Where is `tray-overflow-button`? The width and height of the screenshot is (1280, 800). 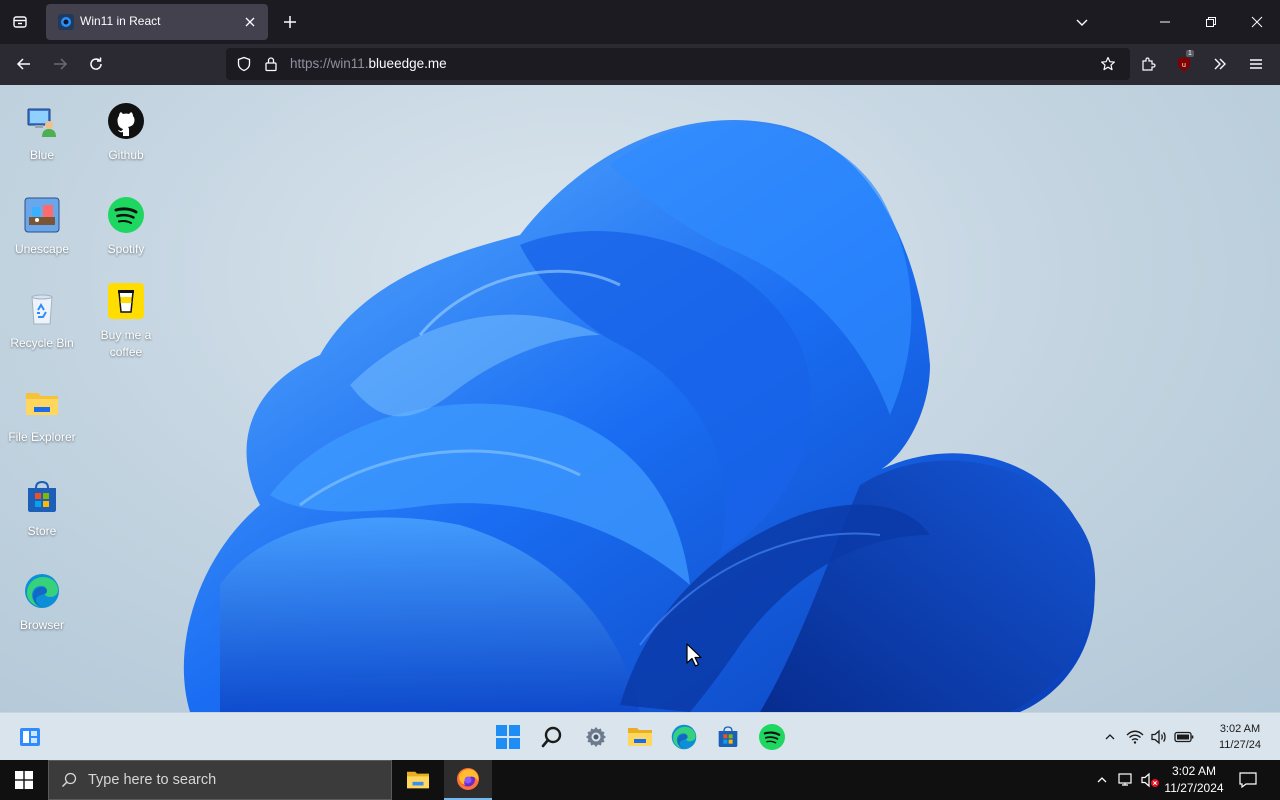 tray-overflow-button is located at coordinates (1102, 780).